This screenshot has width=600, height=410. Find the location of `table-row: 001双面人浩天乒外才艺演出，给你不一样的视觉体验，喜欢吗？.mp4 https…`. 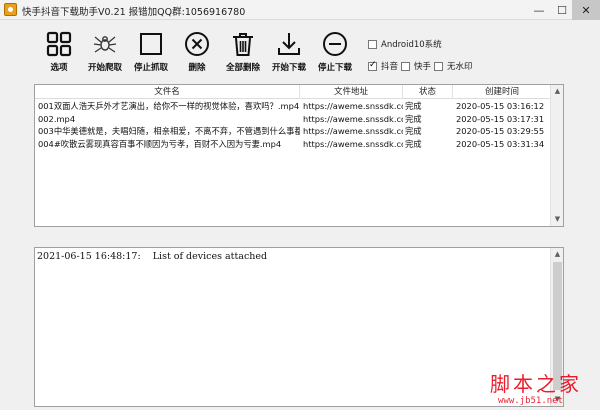

table-row: 001双面人浩天乒外才艺演出，给你不一样的视觉体验，喜欢吗？.mp4 https… is located at coordinates (293, 106).